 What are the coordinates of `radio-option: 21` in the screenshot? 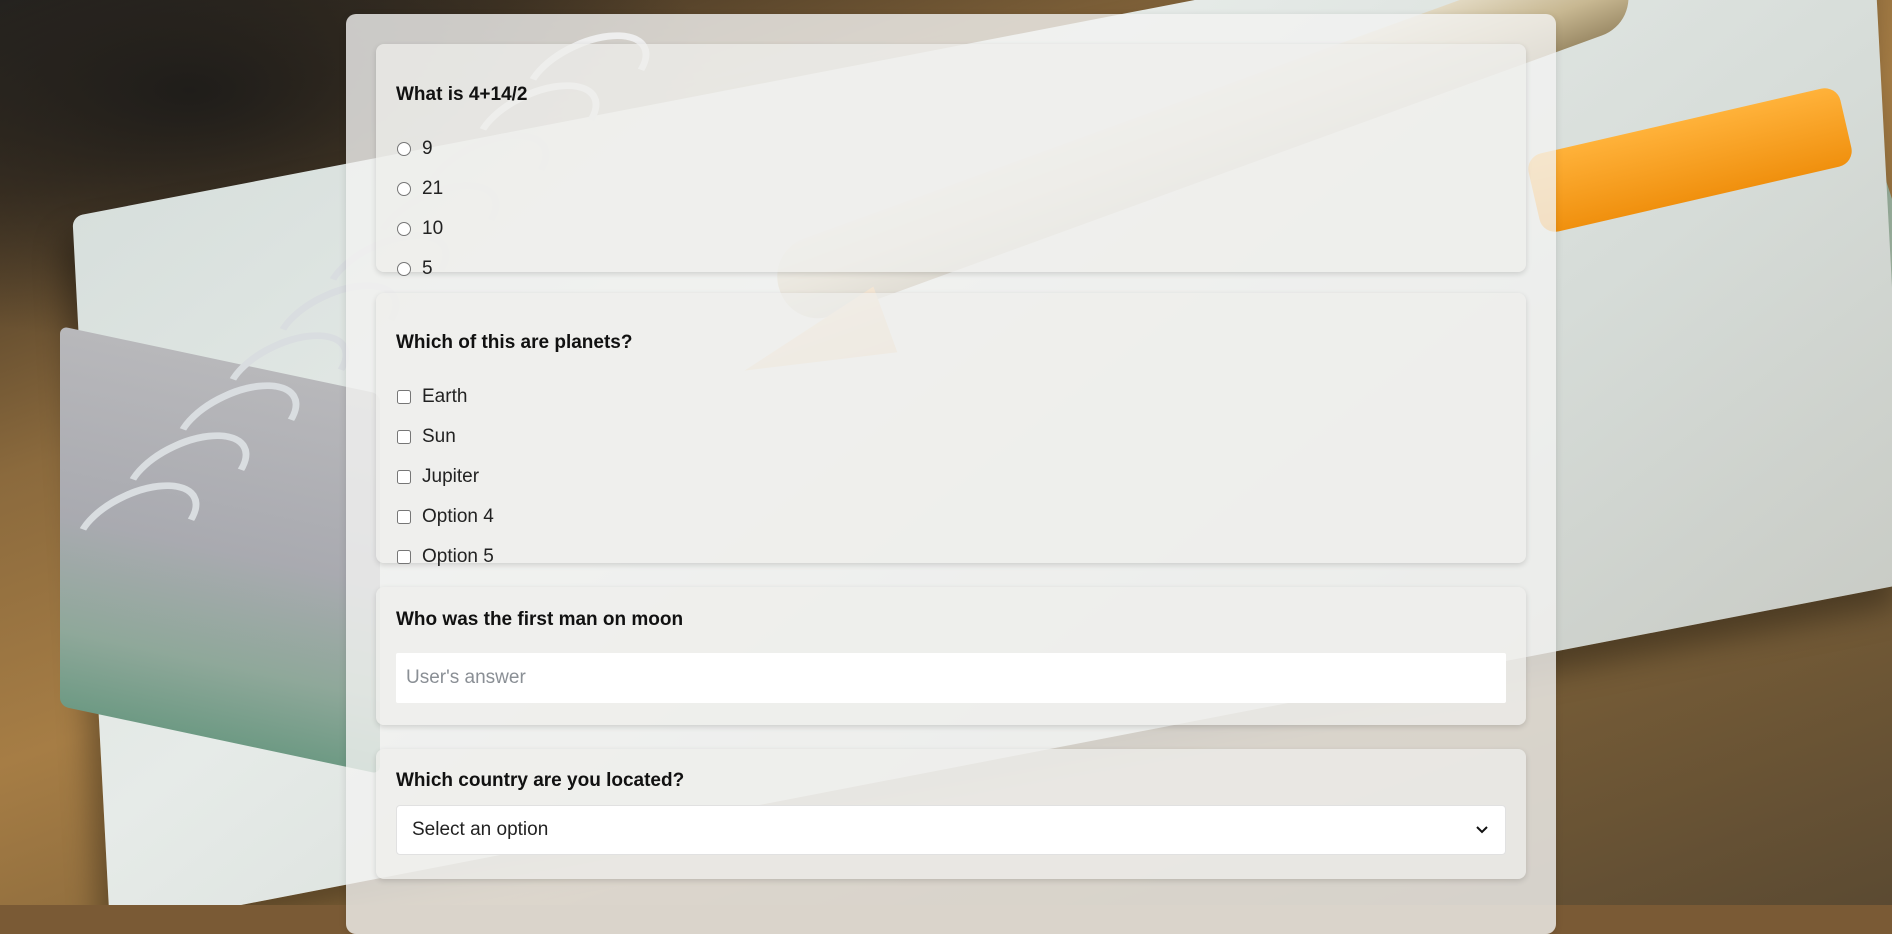 It's located at (419, 189).